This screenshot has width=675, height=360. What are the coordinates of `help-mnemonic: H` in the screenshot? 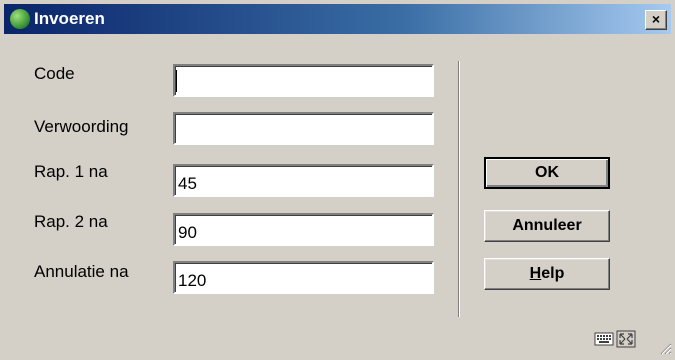 It's located at (535, 273).